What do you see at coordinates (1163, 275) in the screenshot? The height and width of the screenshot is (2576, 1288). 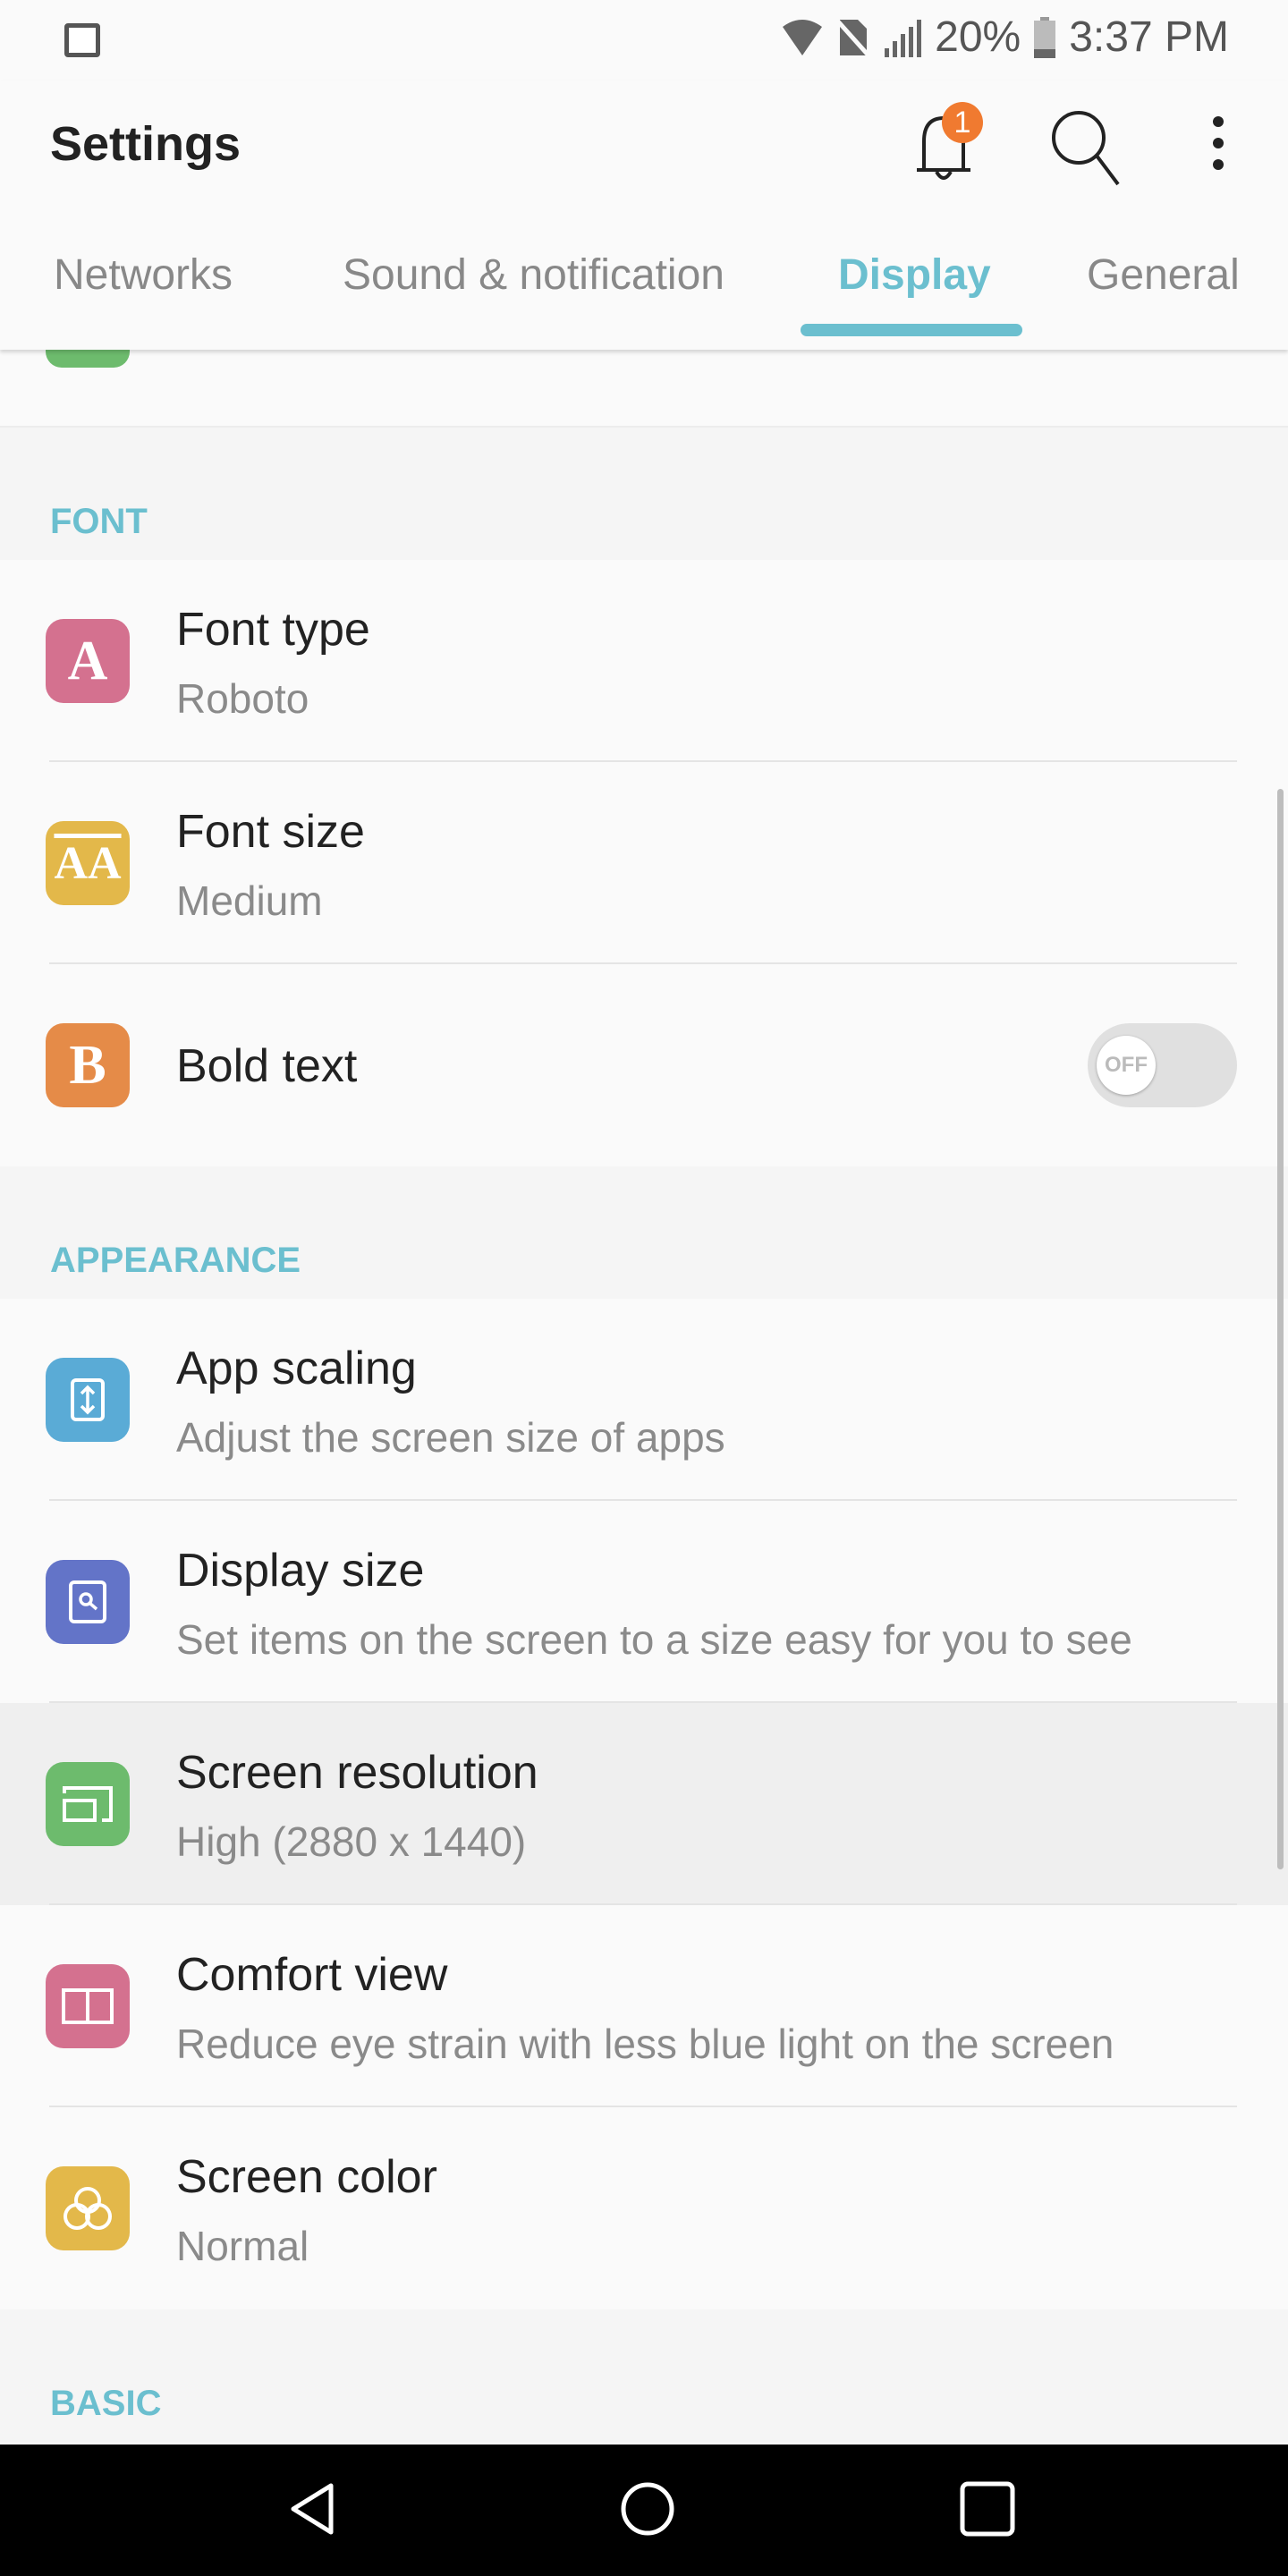 I see `tab-general: General` at bounding box center [1163, 275].